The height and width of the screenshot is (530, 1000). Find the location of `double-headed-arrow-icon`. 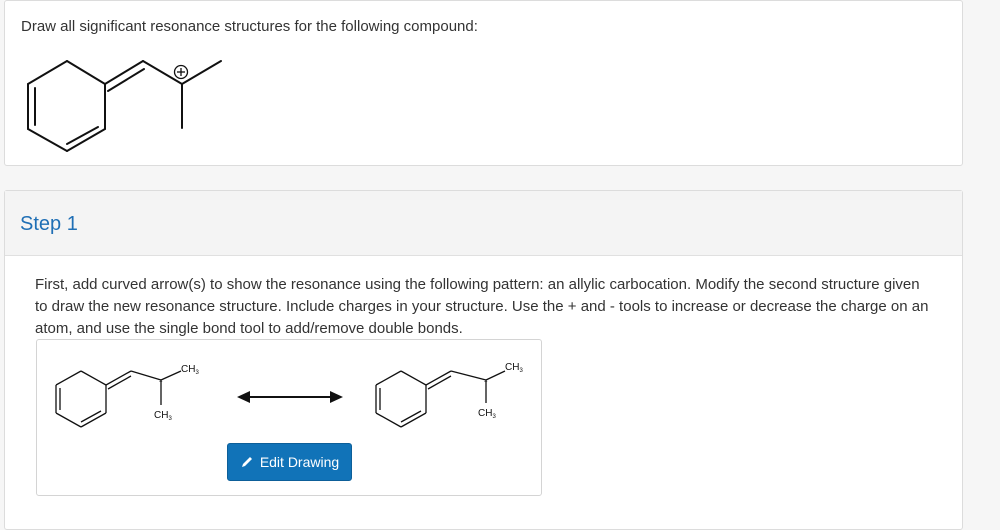

double-headed-arrow-icon is located at coordinates (290, 397).